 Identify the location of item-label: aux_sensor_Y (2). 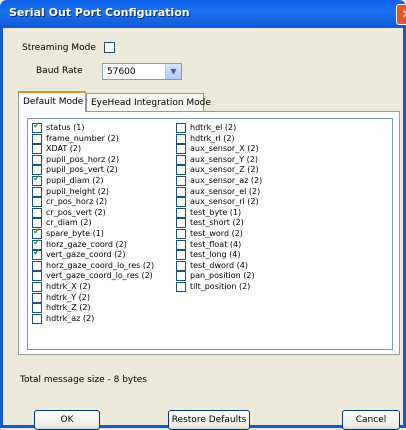
(224, 159).